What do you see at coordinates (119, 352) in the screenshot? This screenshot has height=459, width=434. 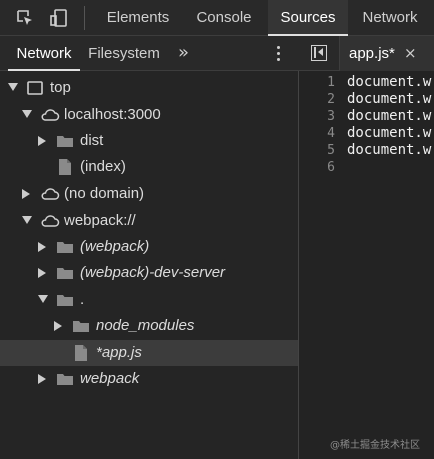 I see `tree-item-label: *app.js` at bounding box center [119, 352].